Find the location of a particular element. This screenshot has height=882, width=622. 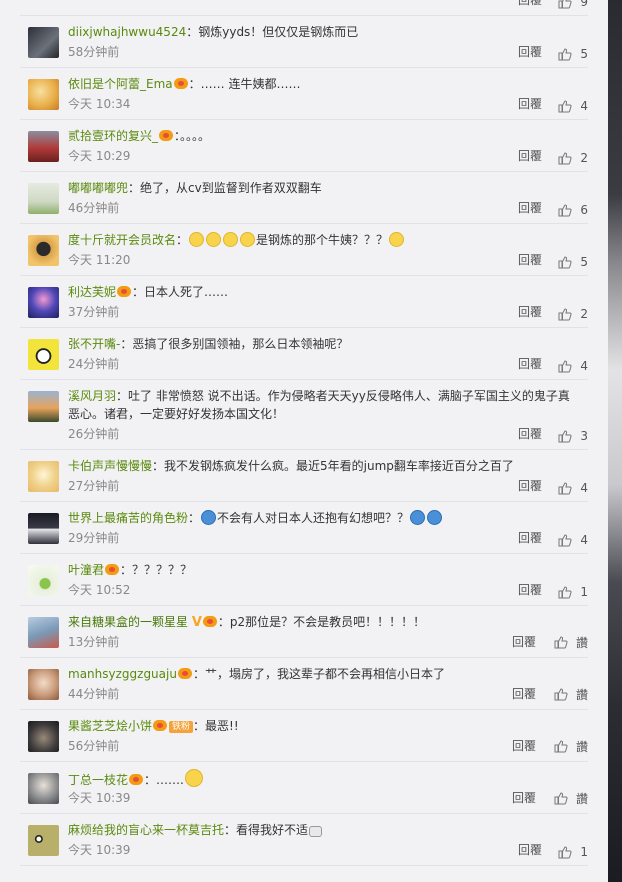

username-link: 丁总一枝花 is located at coordinates (98, 780).